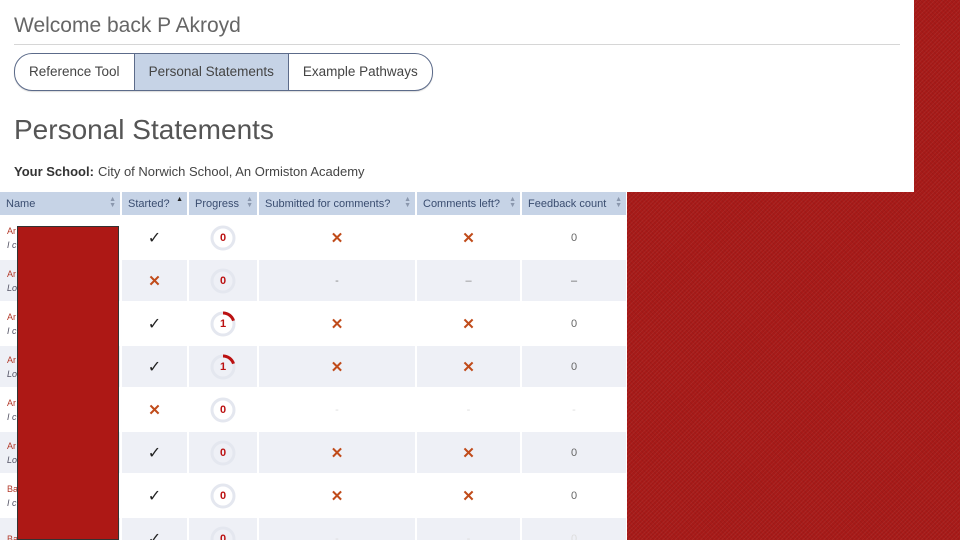 The height and width of the screenshot is (540, 960). Describe the element at coordinates (469, 204) in the screenshot. I see `column-header-comments: Comments left? ▲ ▼` at that location.